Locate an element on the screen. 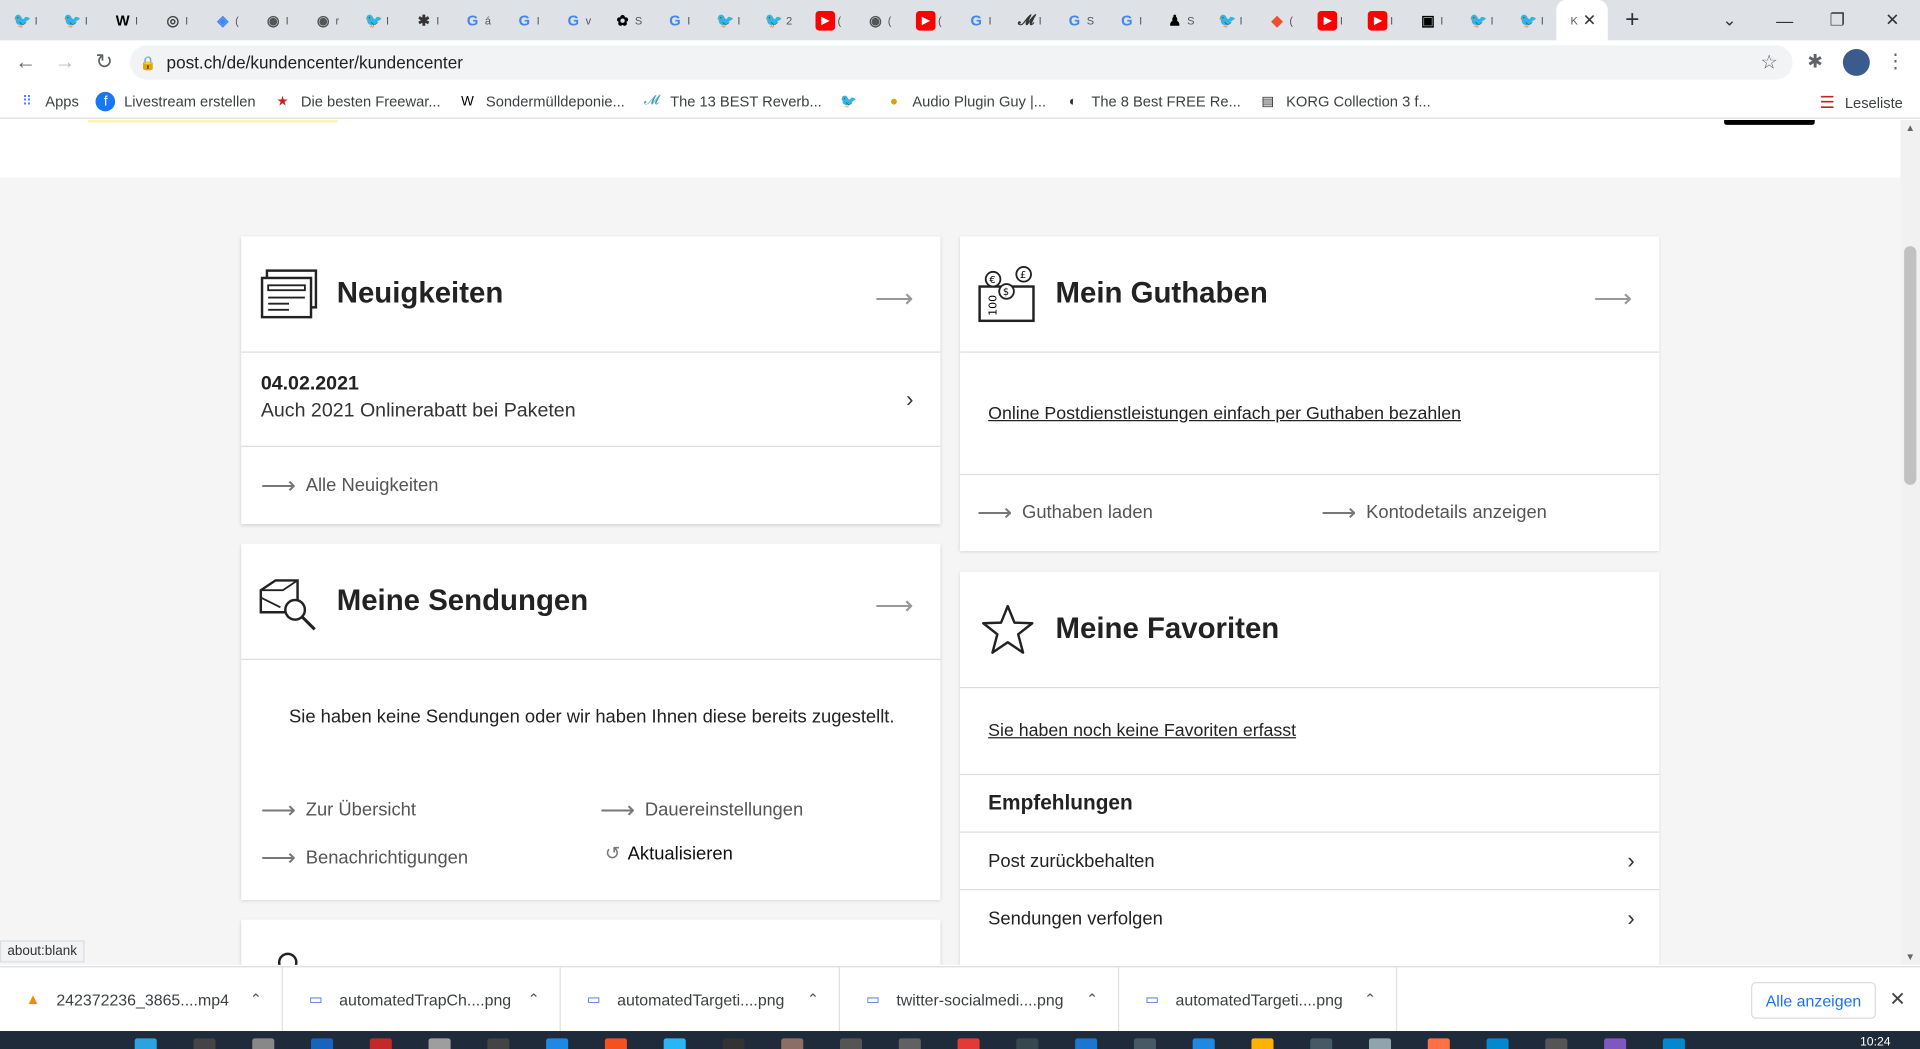 This screenshot has height=1049, width=1920. browser-tab: 🐦 2 is located at coordinates (778, 20).